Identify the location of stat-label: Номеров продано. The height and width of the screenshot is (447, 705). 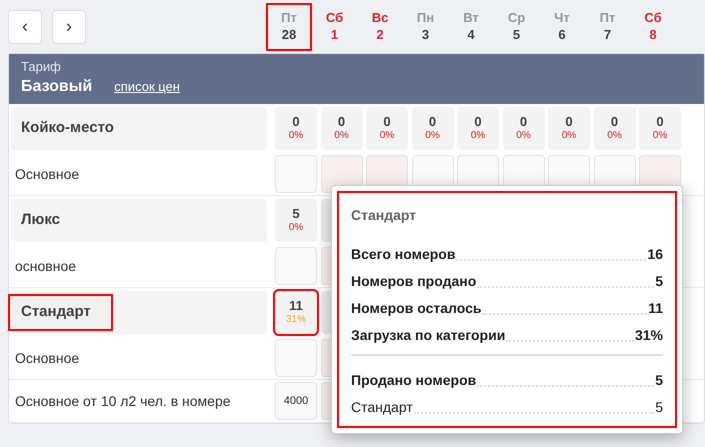
(413, 281).